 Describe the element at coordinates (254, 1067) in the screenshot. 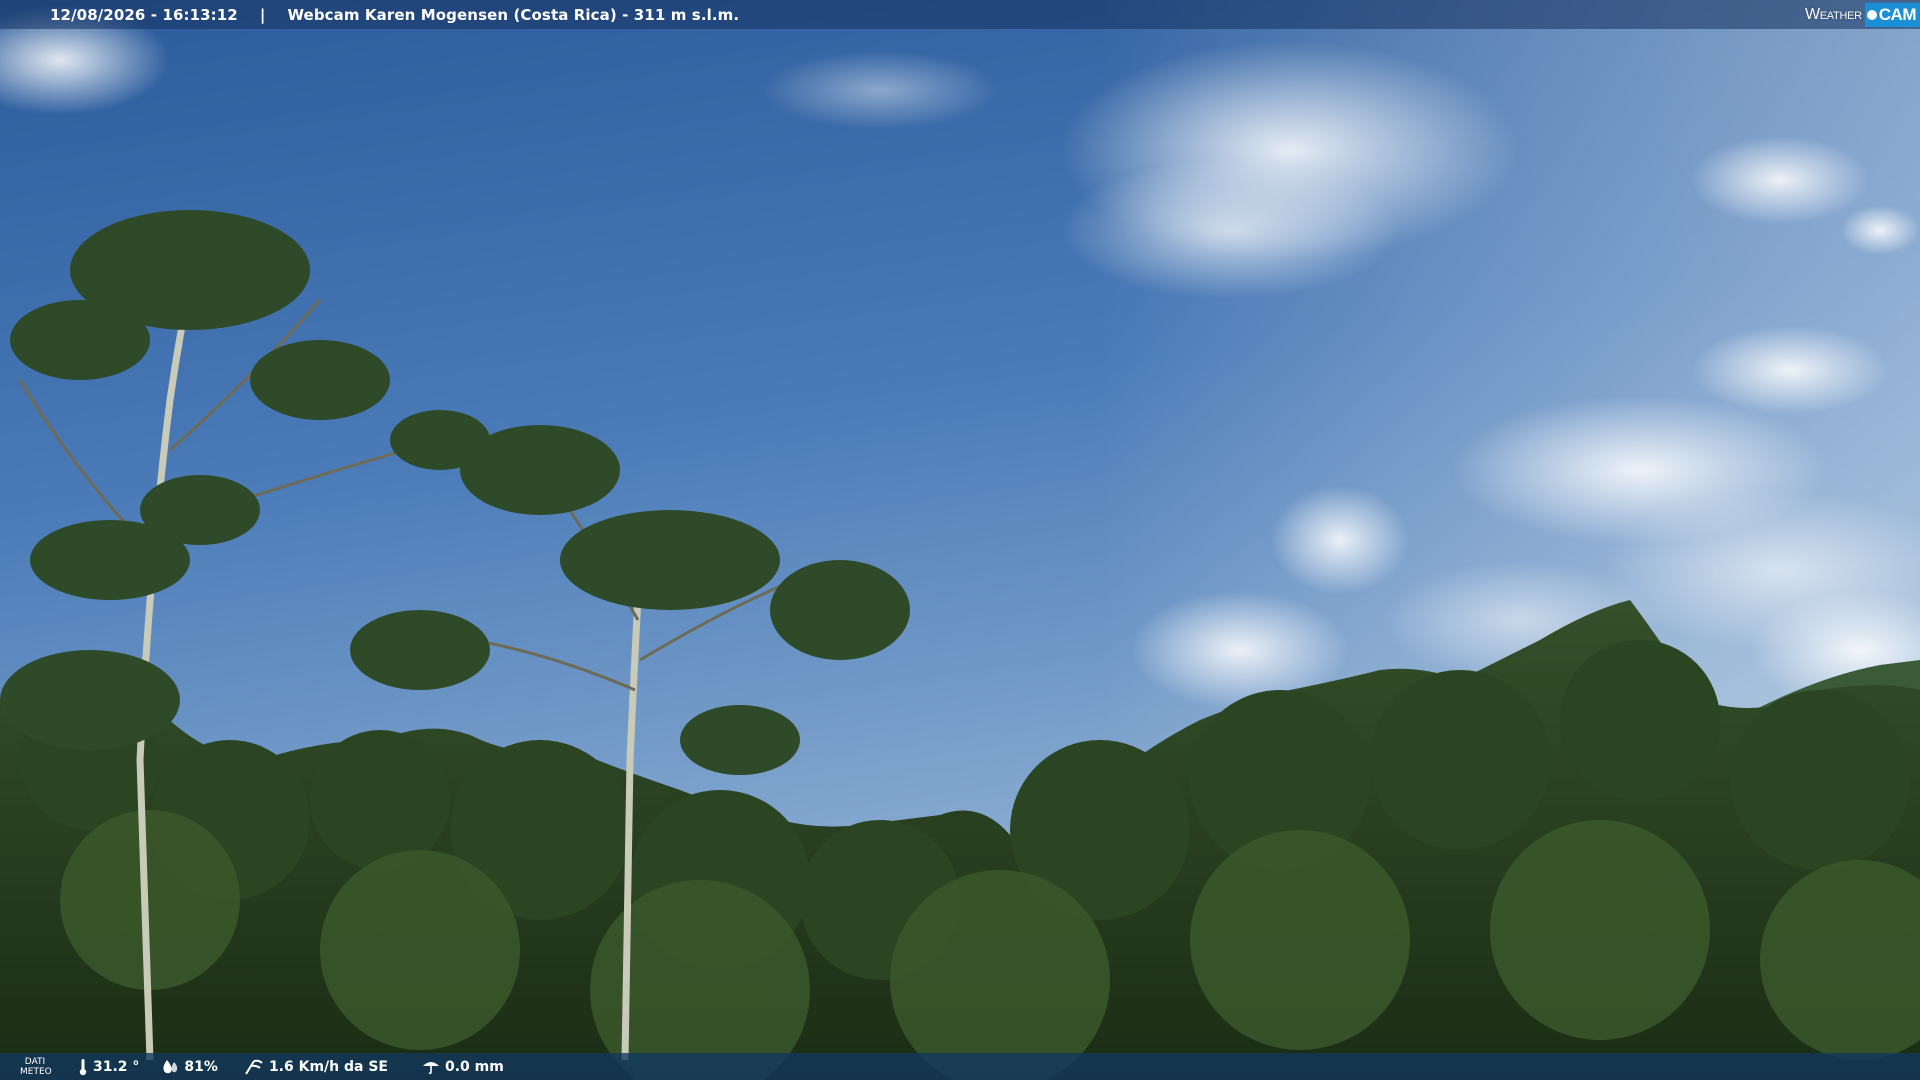

I see `wind-icon` at that location.